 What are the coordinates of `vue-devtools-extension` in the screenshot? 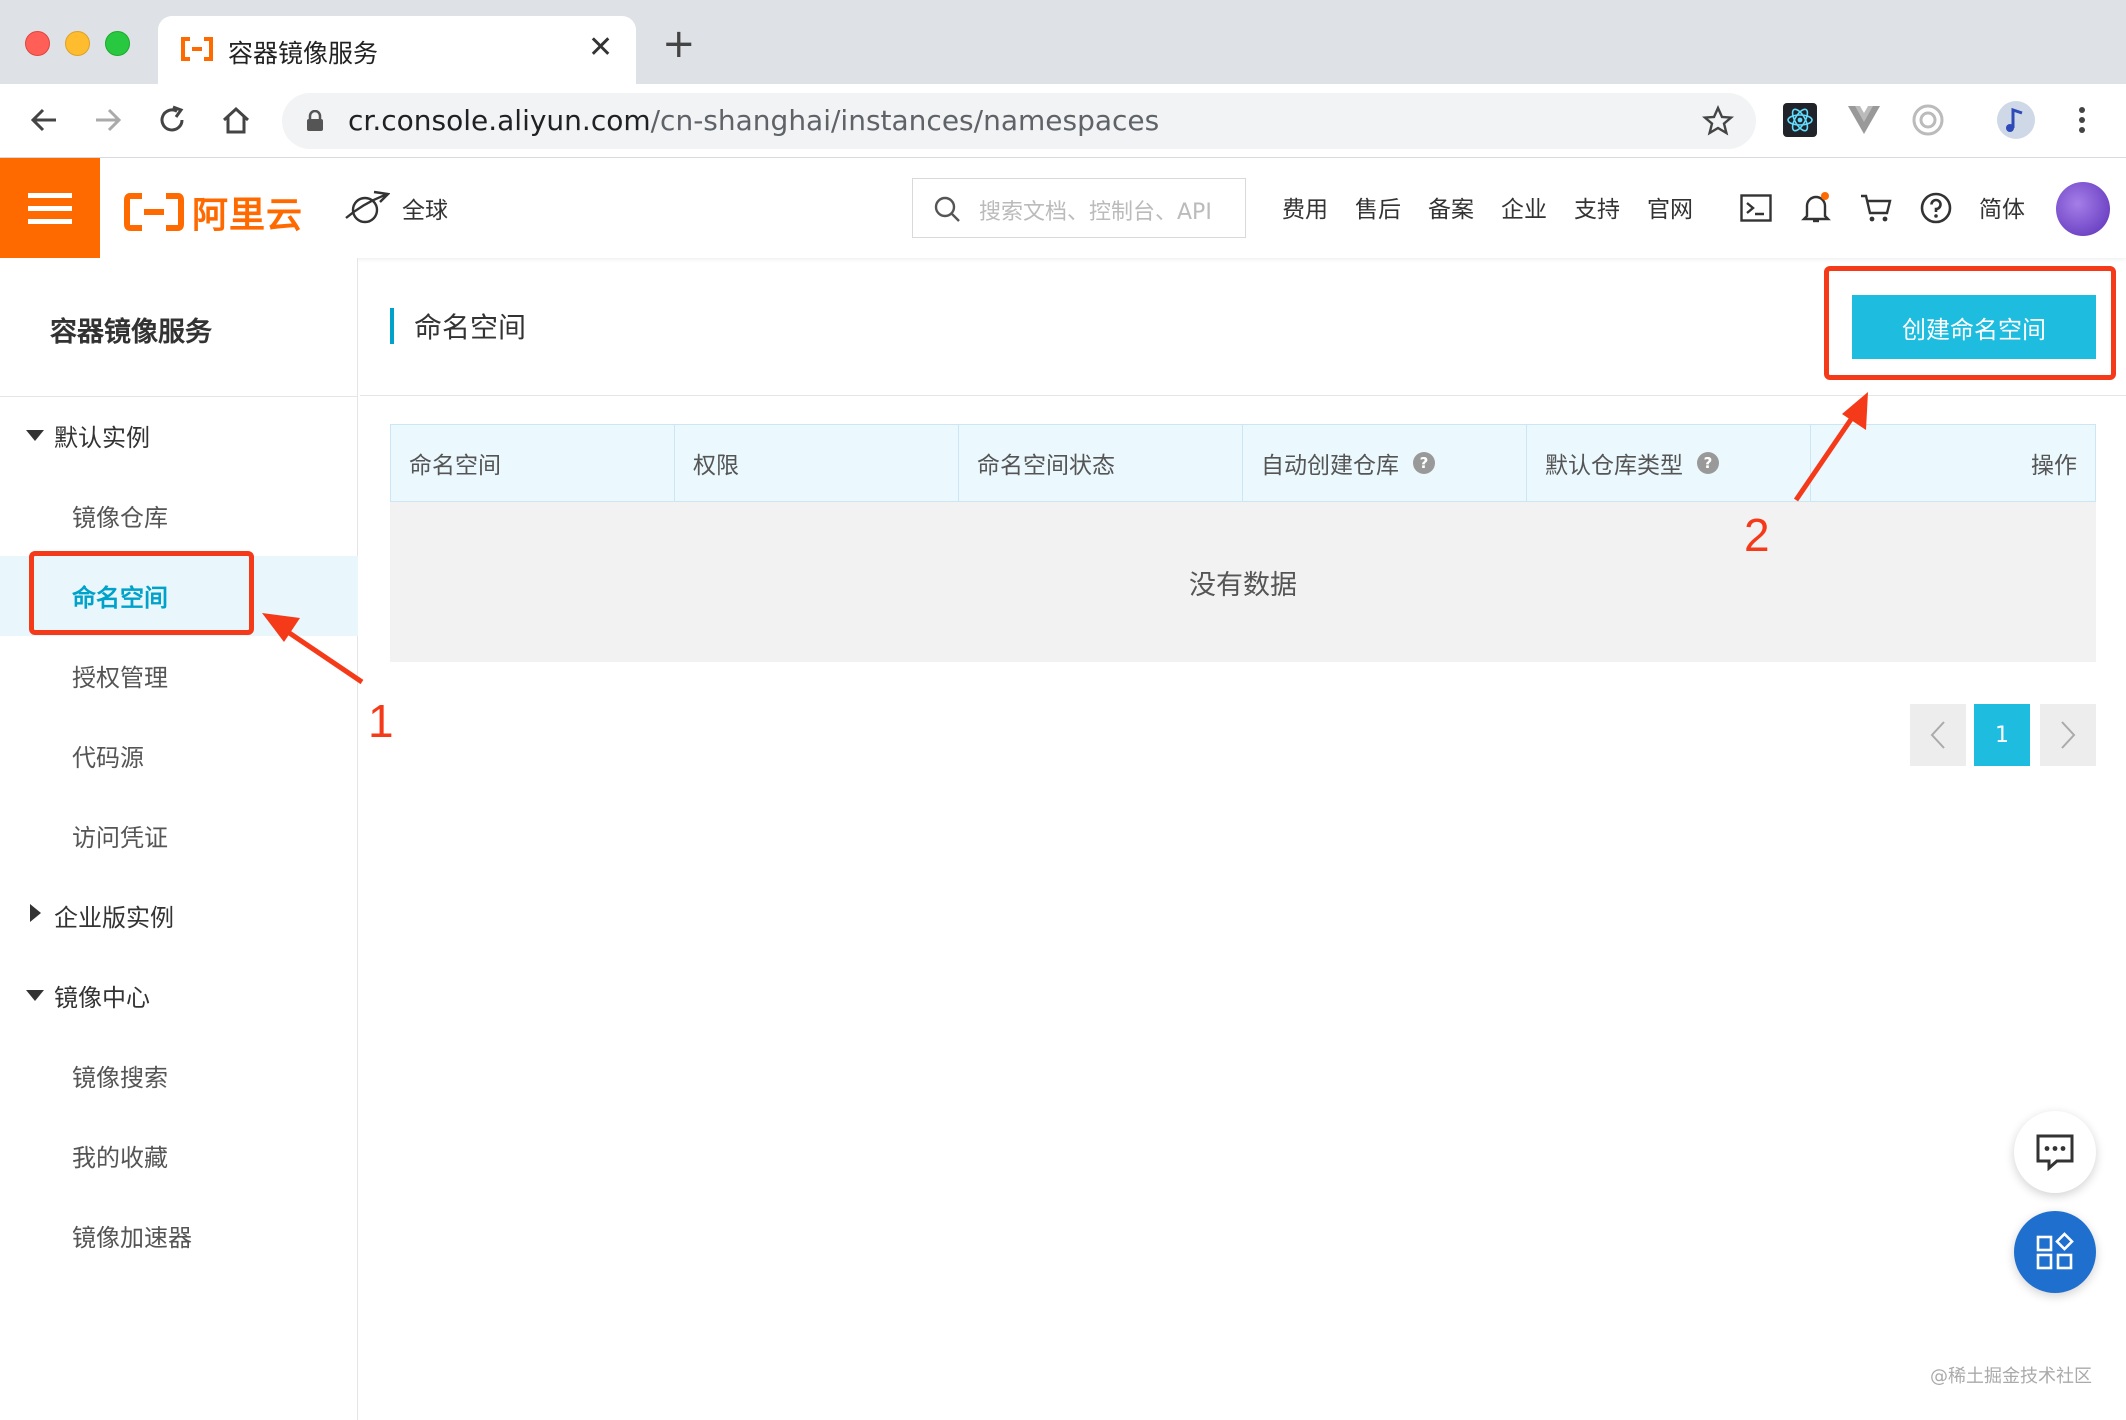 It's located at (1864, 120).